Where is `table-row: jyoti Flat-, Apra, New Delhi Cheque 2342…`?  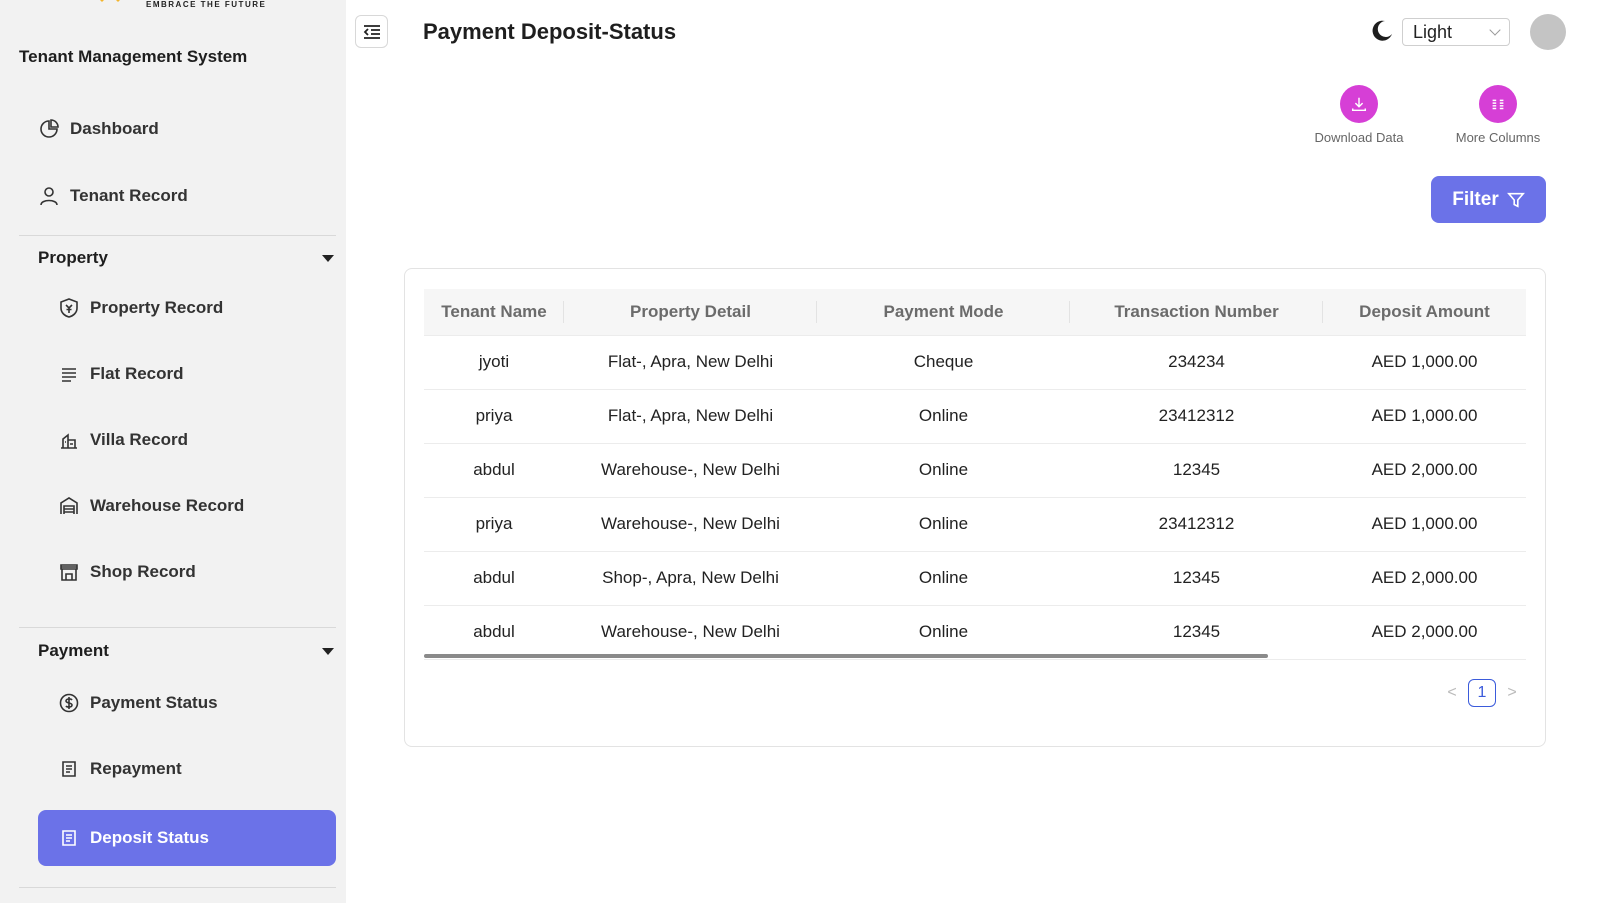
table-row: jyoti Flat-, Apra, New Delhi Cheque 2342… is located at coordinates (975, 362).